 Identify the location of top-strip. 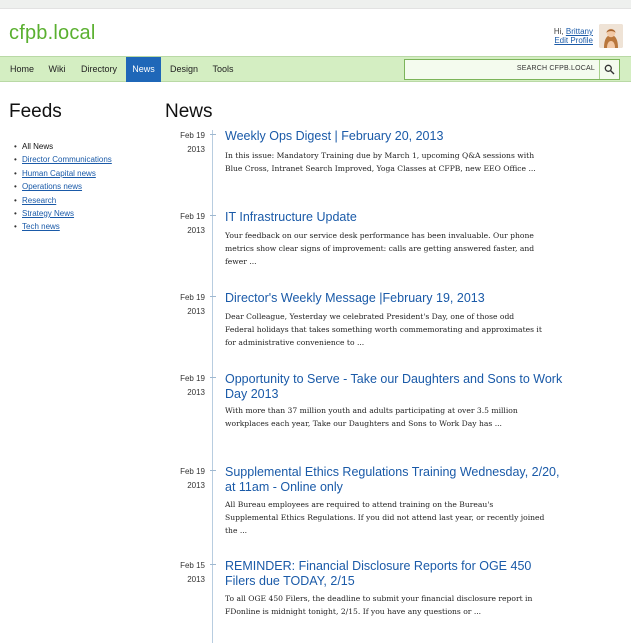
(315, 4).